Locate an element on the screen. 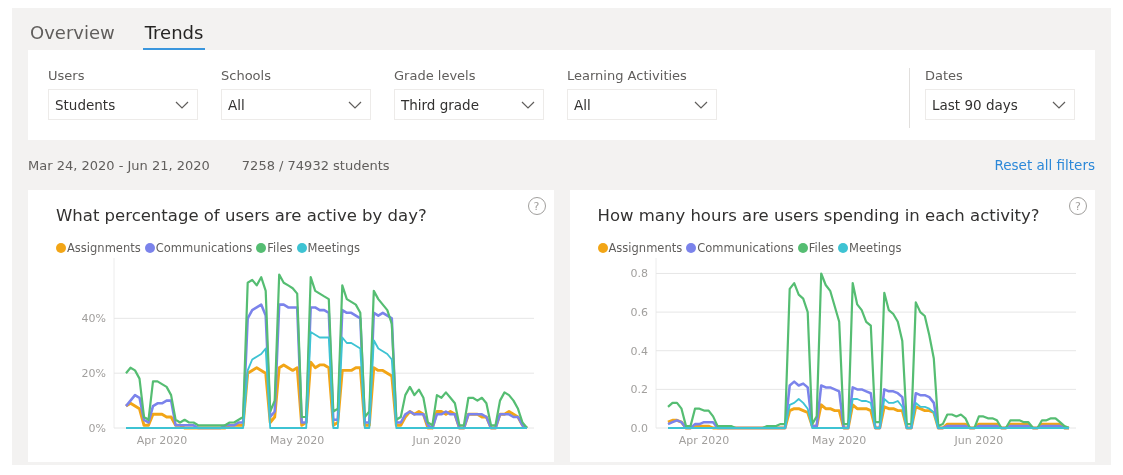 The width and height of the screenshot is (1123, 475). y-axis-label: 20% is located at coordinates (93, 374).